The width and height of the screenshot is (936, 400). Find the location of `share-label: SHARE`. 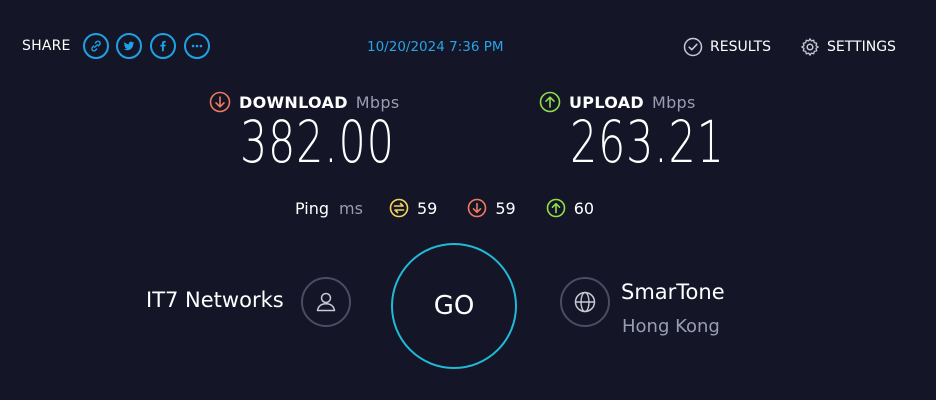

share-label: SHARE is located at coordinates (46, 46).